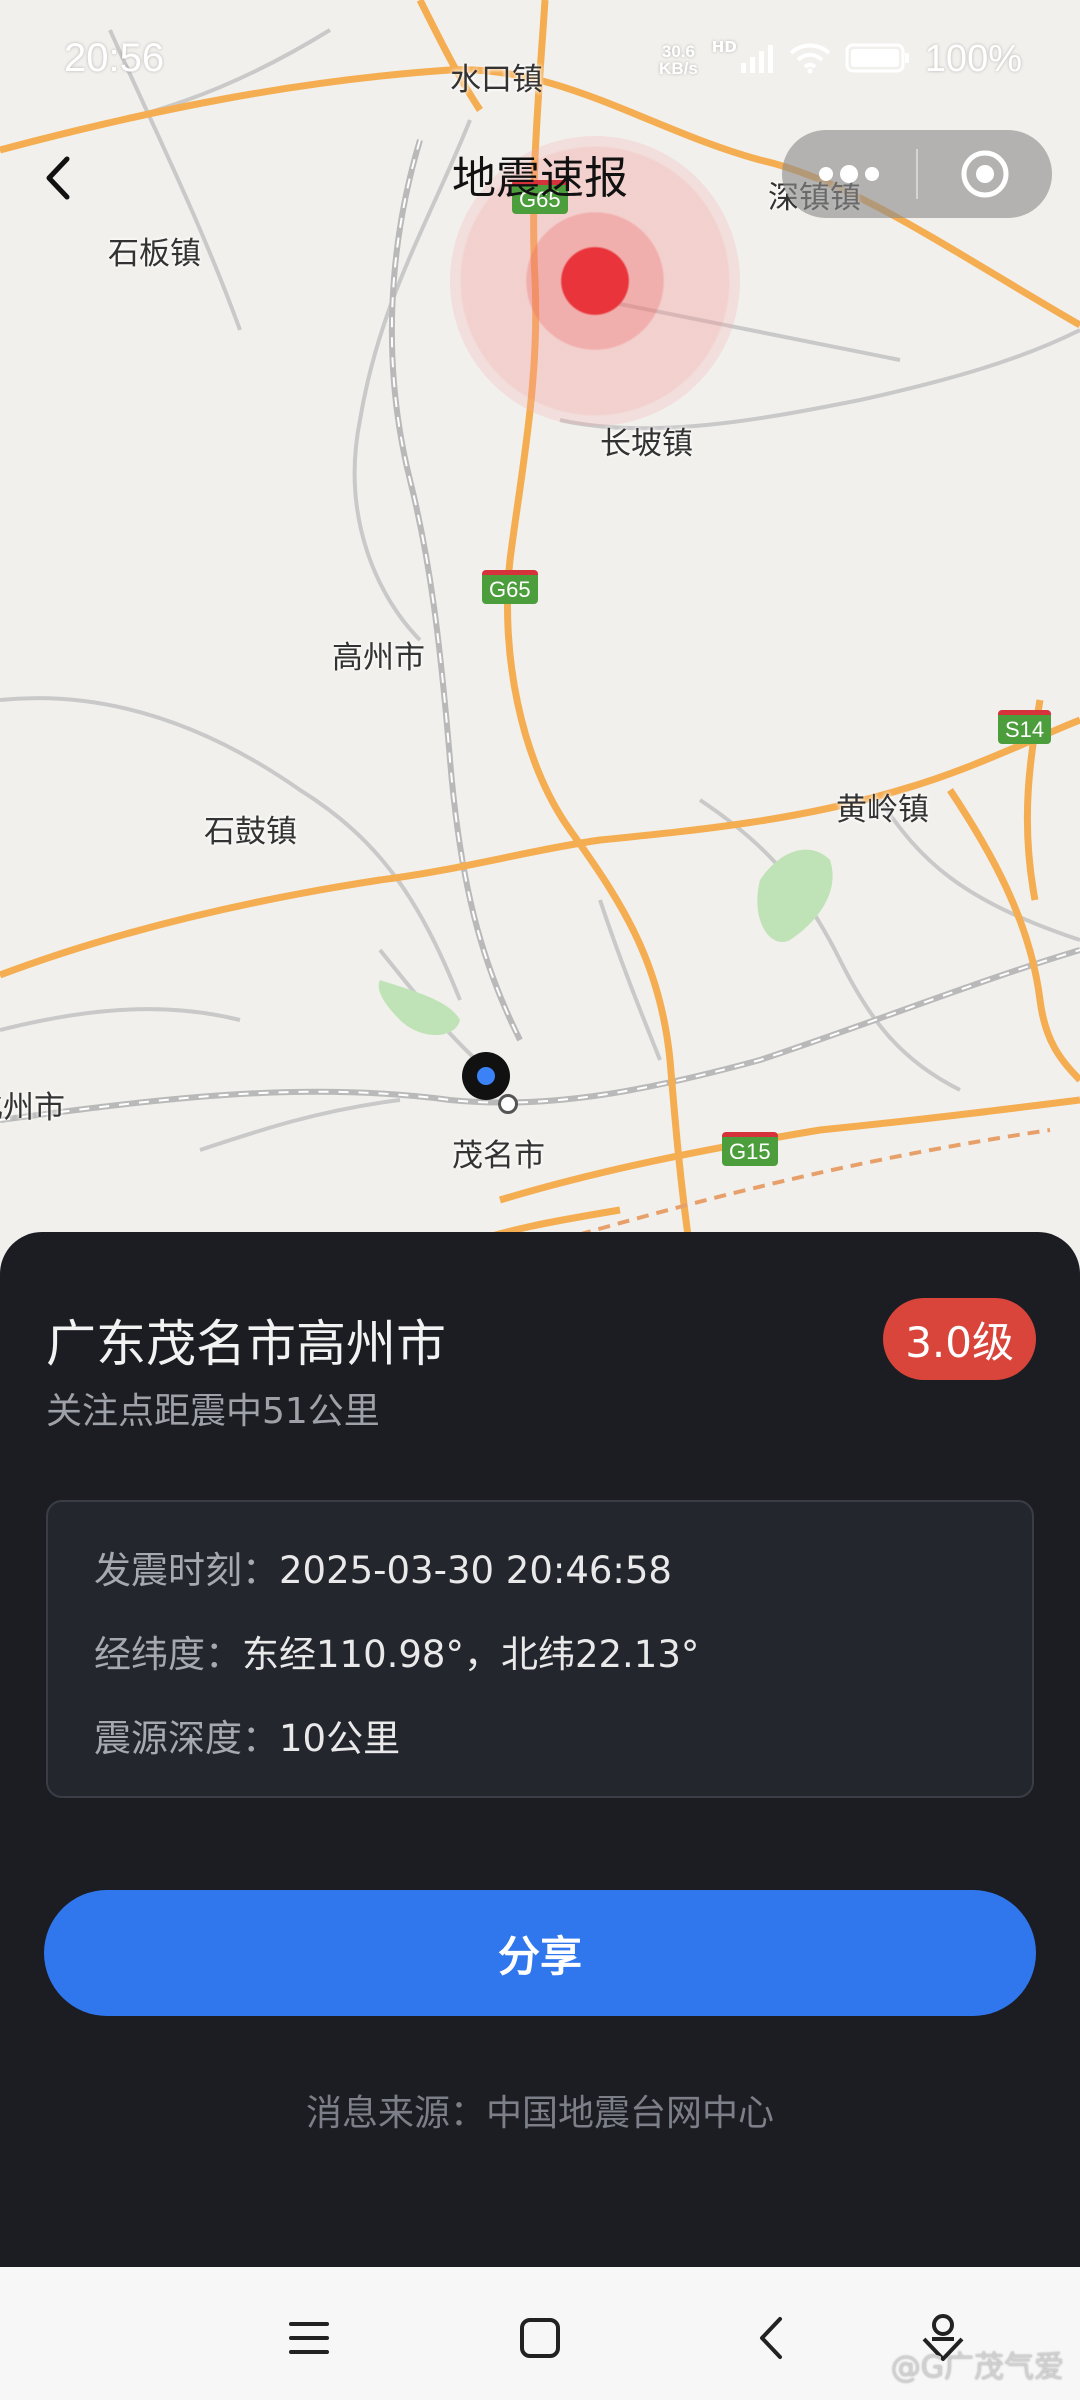  Describe the element at coordinates (540, 1953) in the screenshot. I see `share-button: 分享` at that location.